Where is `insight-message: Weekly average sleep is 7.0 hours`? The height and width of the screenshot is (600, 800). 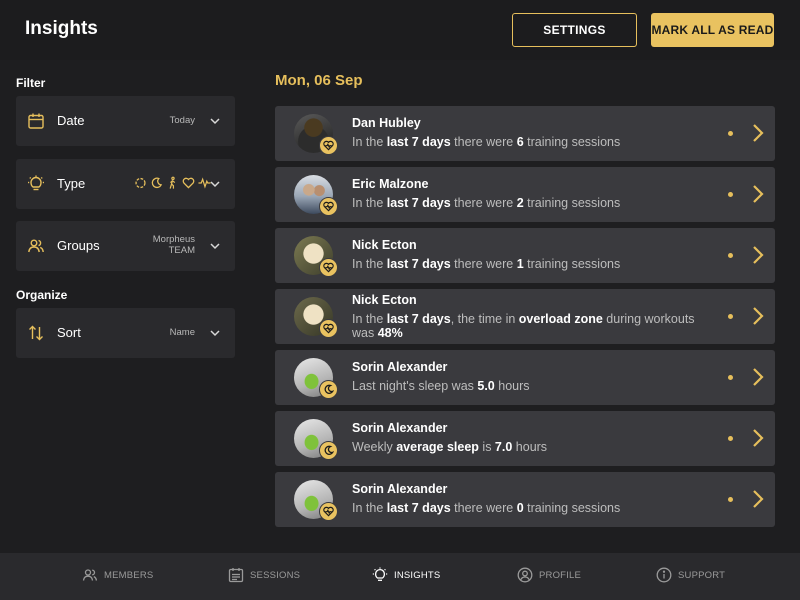 insight-message: Weekly average sleep is 7.0 hours is located at coordinates (532, 447).